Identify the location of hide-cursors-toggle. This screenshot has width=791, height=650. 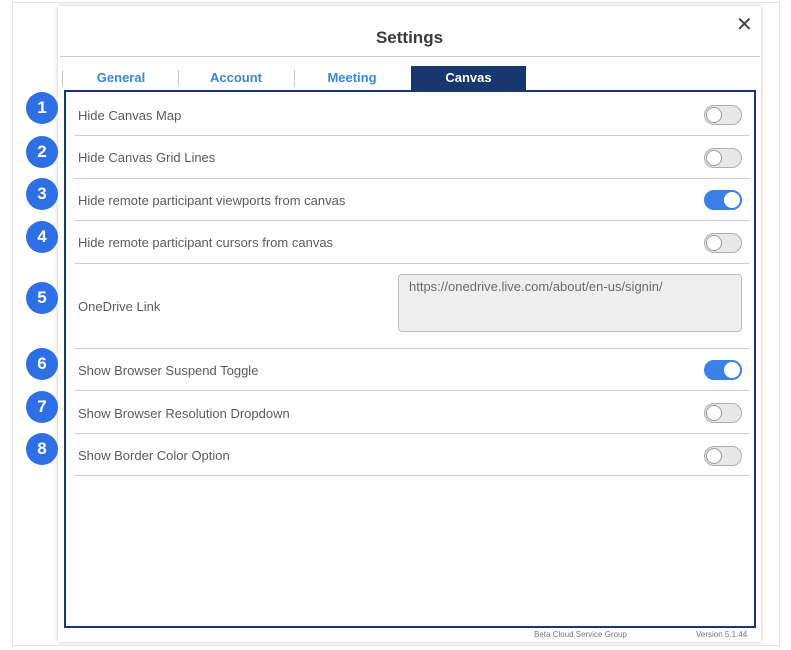
(723, 243).